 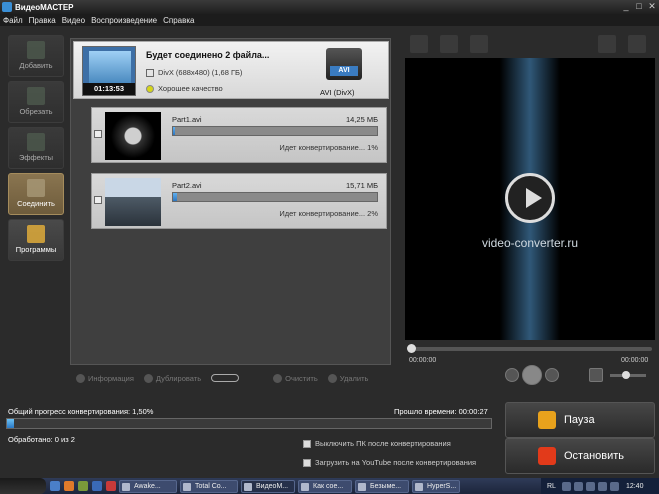 I want to click on pause-button: Пауза, so click(x=580, y=420).